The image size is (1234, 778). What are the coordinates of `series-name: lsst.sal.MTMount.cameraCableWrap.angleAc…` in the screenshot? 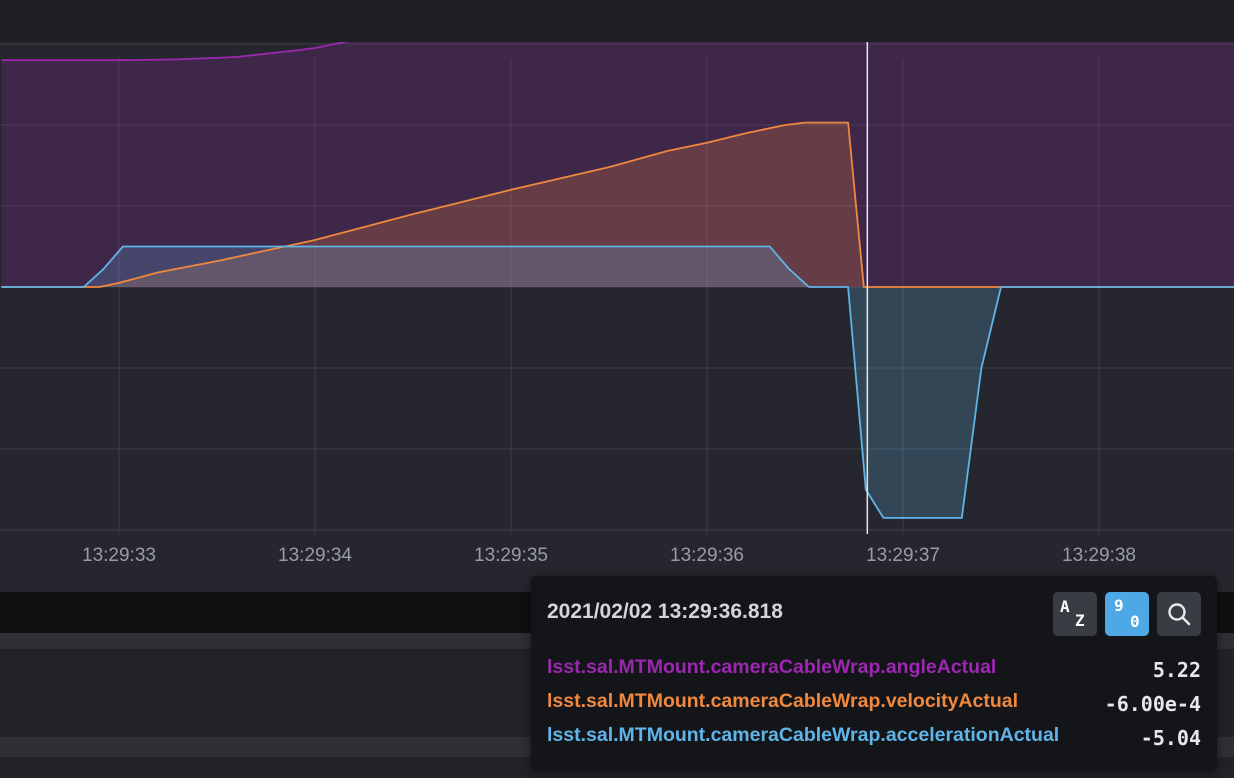 It's located at (772, 667).